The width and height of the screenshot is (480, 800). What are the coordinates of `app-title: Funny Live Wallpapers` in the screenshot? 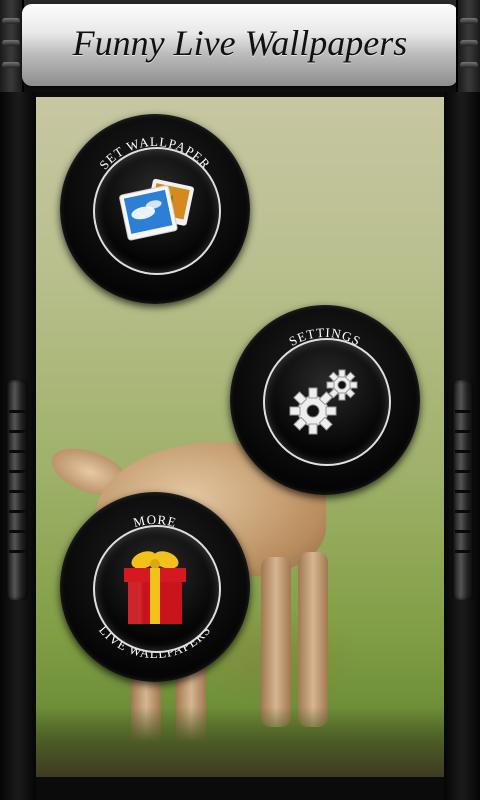 It's located at (240, 43).